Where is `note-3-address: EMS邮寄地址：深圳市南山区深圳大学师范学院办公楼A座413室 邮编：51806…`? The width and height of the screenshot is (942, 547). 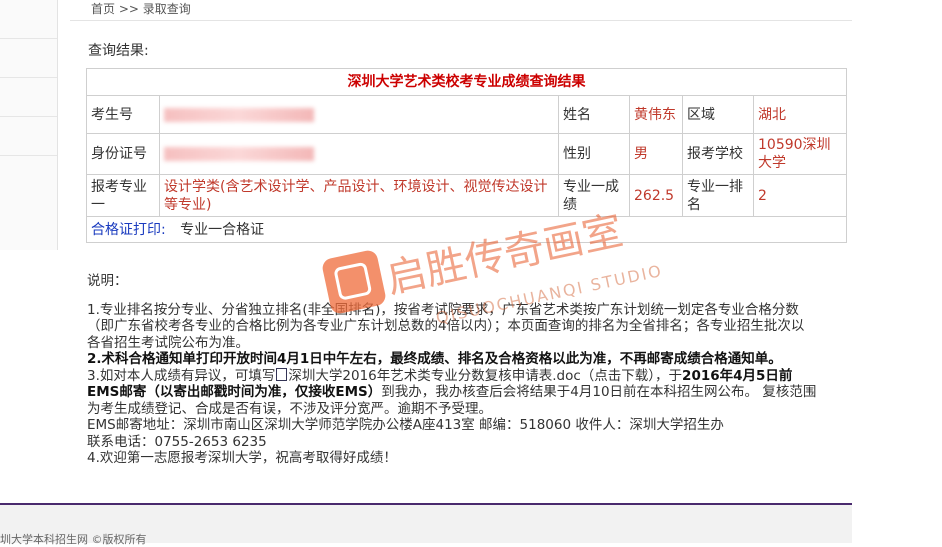 note-3-address: EMS邮寄地址：深圳市南山区深圳大学师范学院办公楼A座413室 邮编：51806… is located at coordinates (405, 425).